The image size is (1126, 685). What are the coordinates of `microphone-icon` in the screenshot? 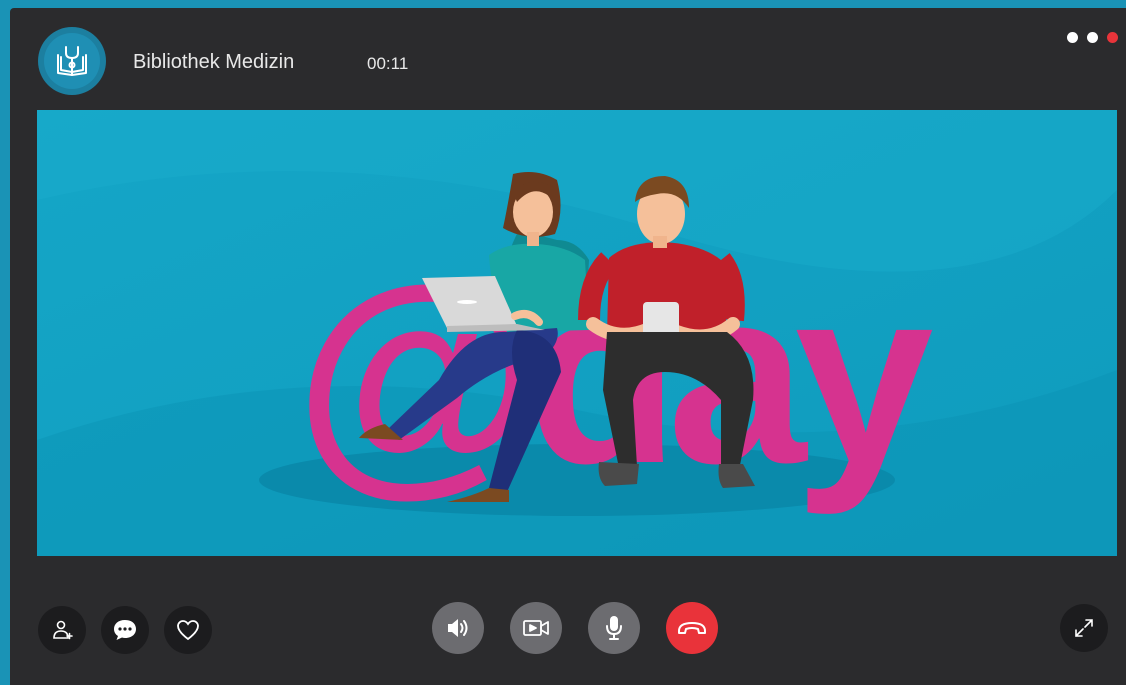 It's located at (614, 628).